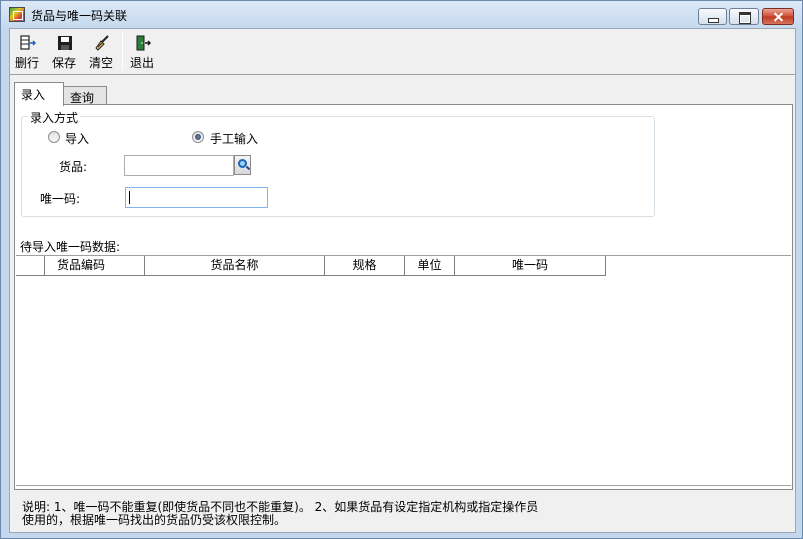 This screenshot has width=803, height=539. Describe the element at coordinates (141, 63) in the screenshot. I see `exit-label: 退出` at that location.